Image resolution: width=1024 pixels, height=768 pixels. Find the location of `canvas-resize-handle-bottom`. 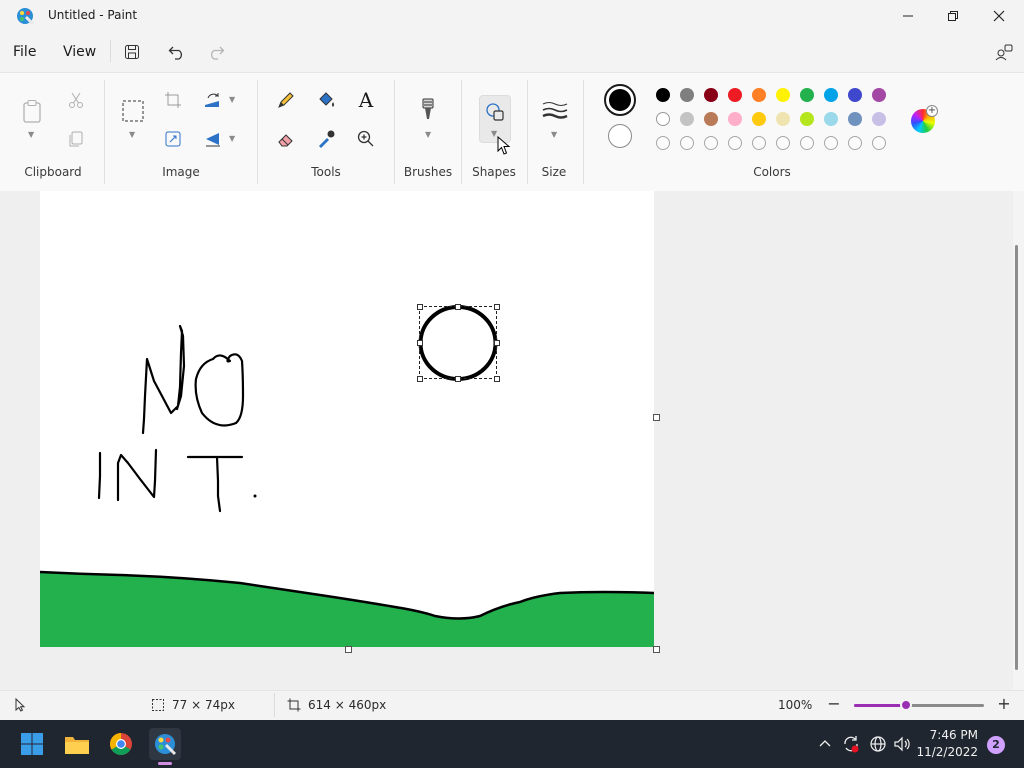

canvas-resize-handle-bottom is located at coordinates (348, 649).